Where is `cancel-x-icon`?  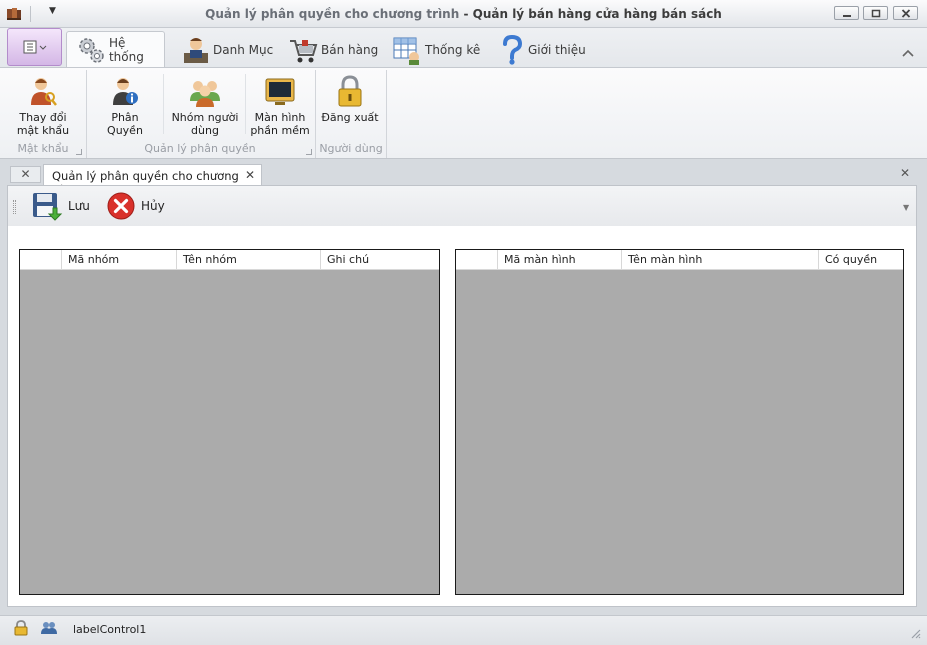 cancel-x-icon is located at coordinates (121, 206).